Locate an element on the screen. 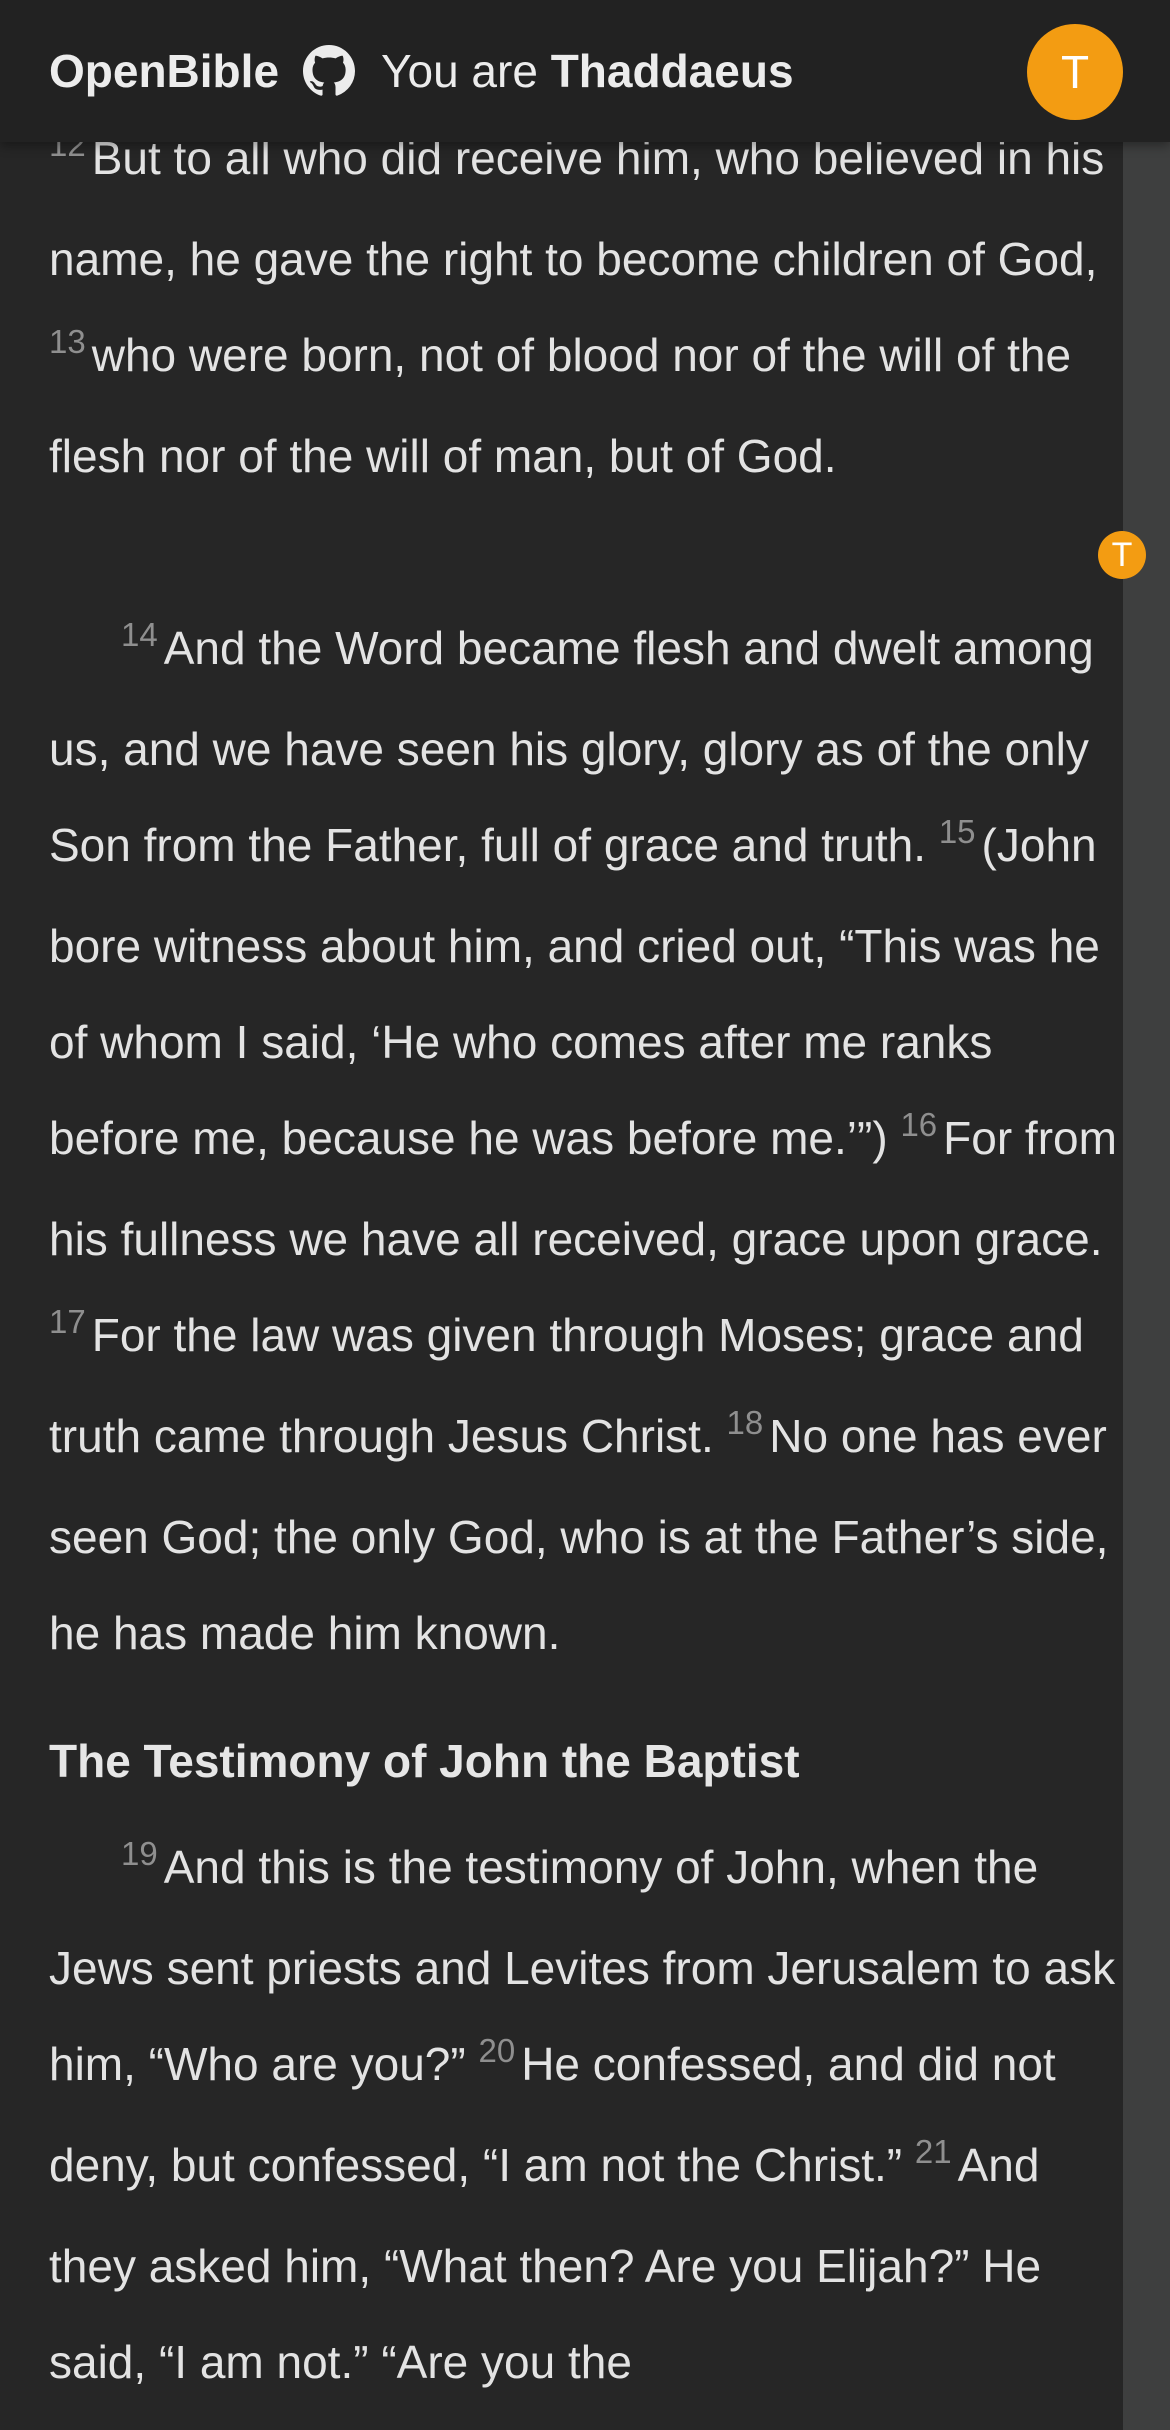 The width and height of the screenshot is (1170, 2430). scrollbar-track is located at coordinates (1146, 1285).